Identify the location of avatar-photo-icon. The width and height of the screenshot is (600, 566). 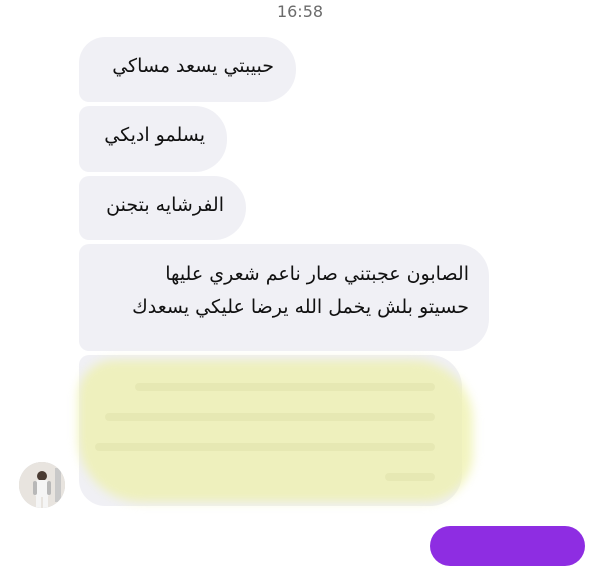
(42, 485).